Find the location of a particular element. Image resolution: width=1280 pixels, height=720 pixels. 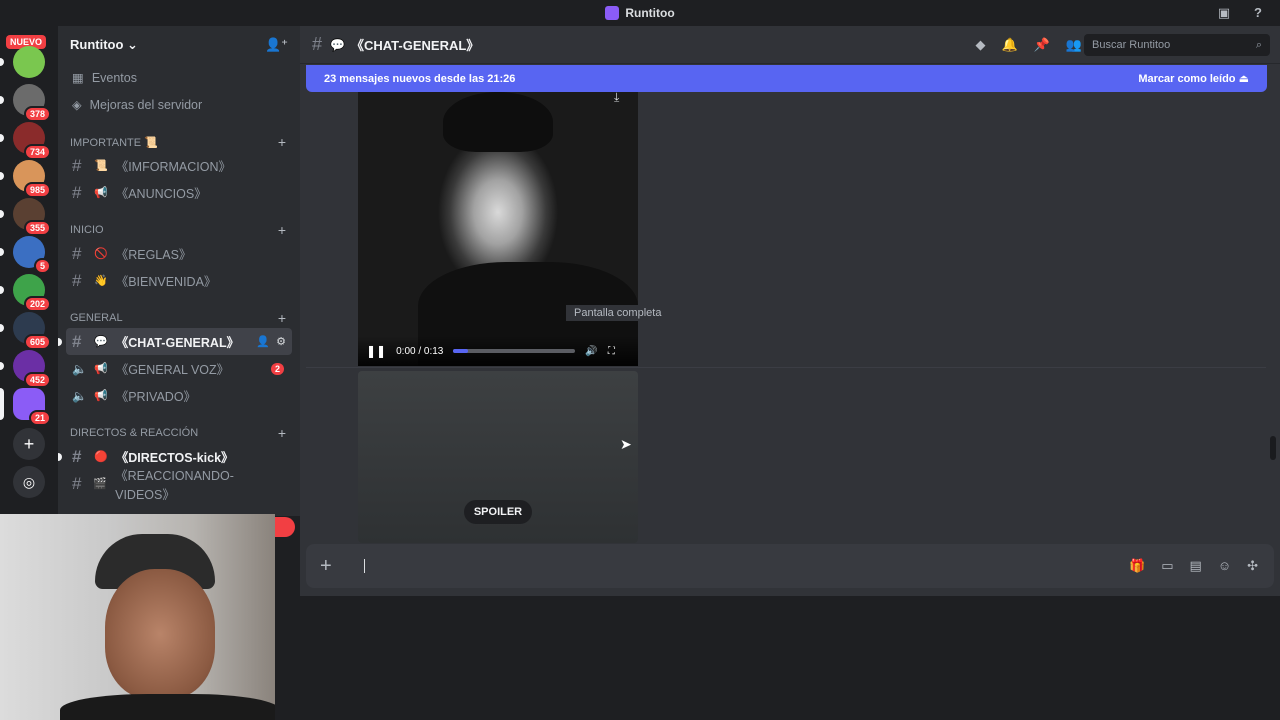

gif-icon: ▭ is located at coordinates (1167, 566).